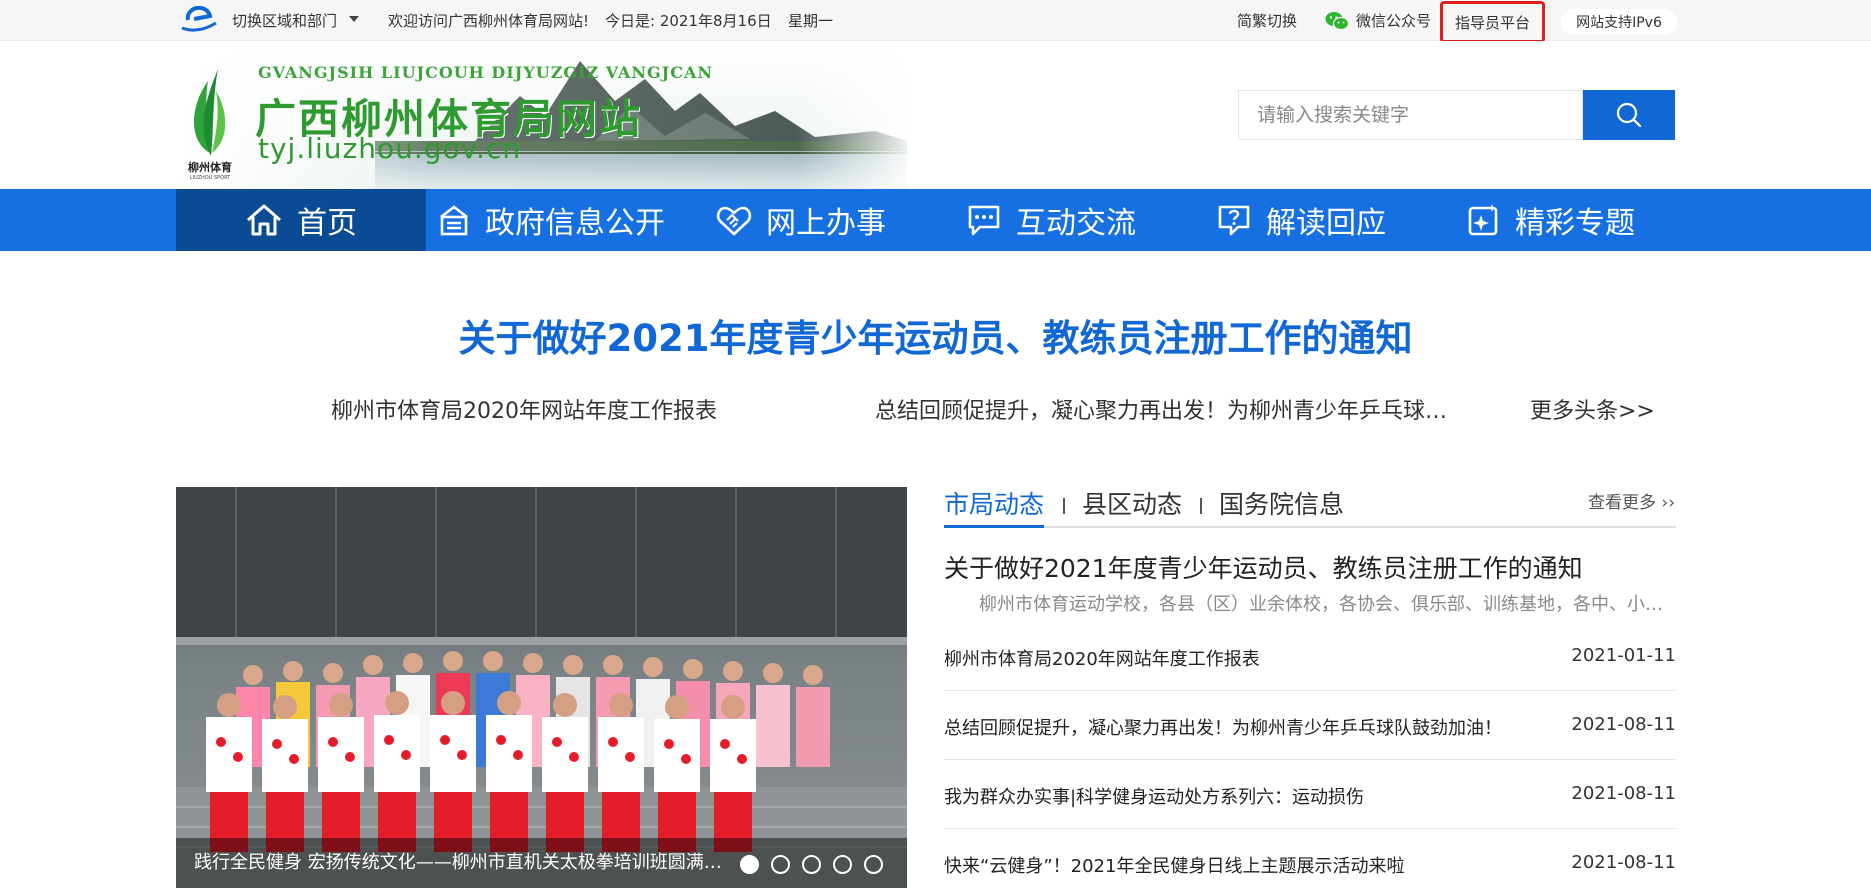 This screenshot has height=890, width=1871. I want to click on tab-county-news: 县区动态, so click(1132, 503).